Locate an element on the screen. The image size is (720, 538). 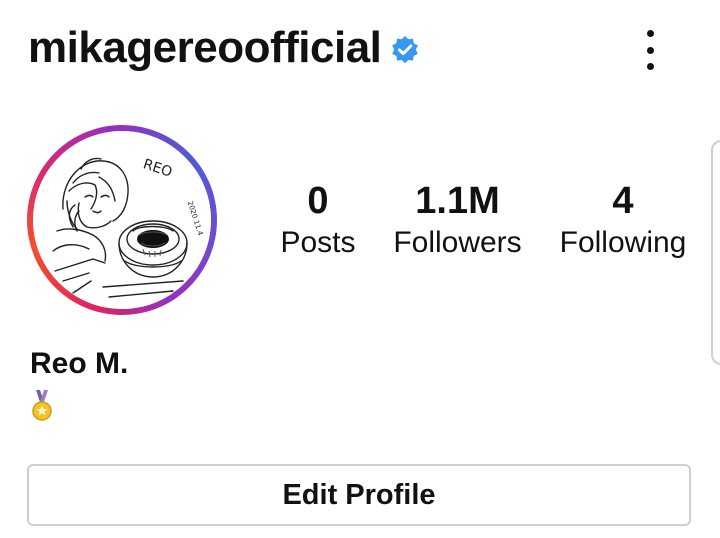
stat-following-label: Following is located at coordinates (623, 242).